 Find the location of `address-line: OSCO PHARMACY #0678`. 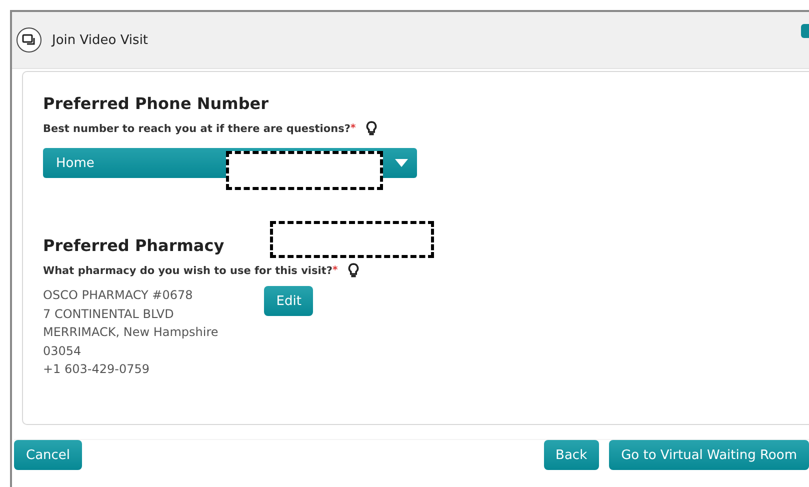

address-line: OSCO PHARMACY #0678 is located at coordinates (118, 295).